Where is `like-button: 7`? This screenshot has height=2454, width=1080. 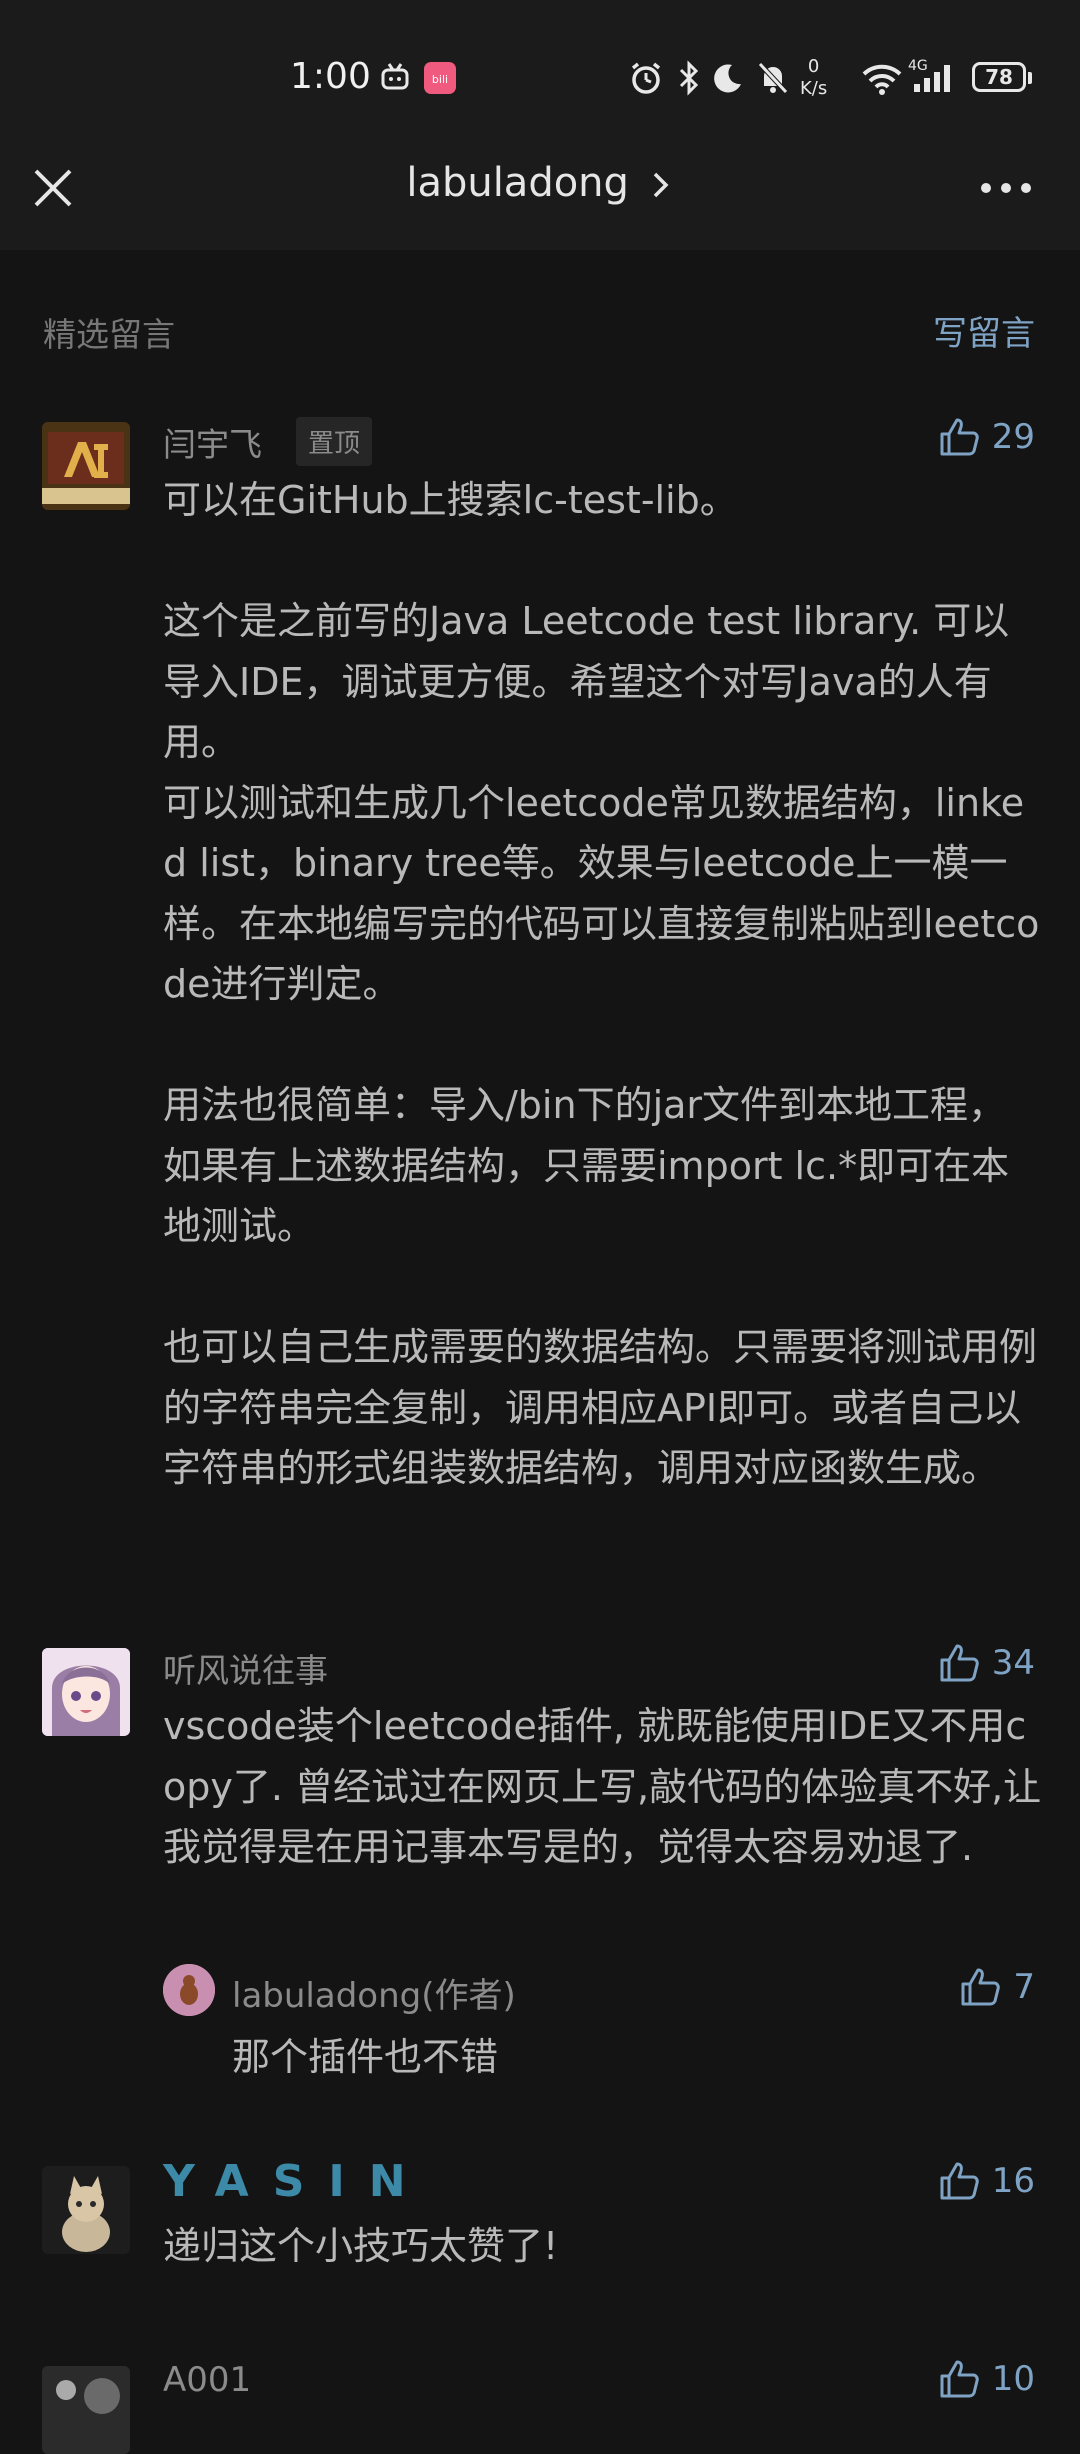
like-button: 7 is located at coordinates (997, 1987).